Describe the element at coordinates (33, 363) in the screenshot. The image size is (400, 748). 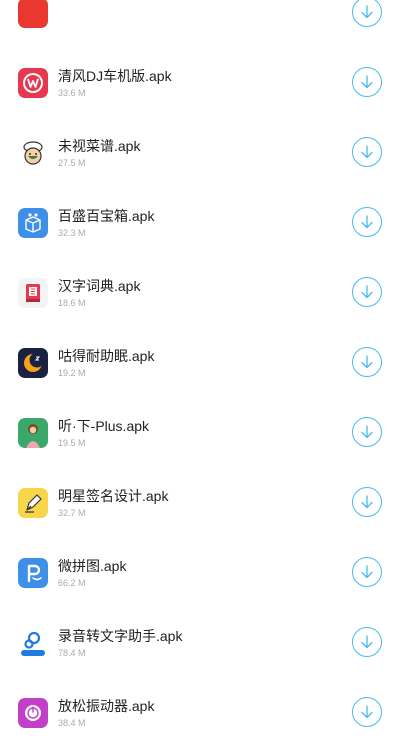
I see `moon-sleep-icon` at that location.